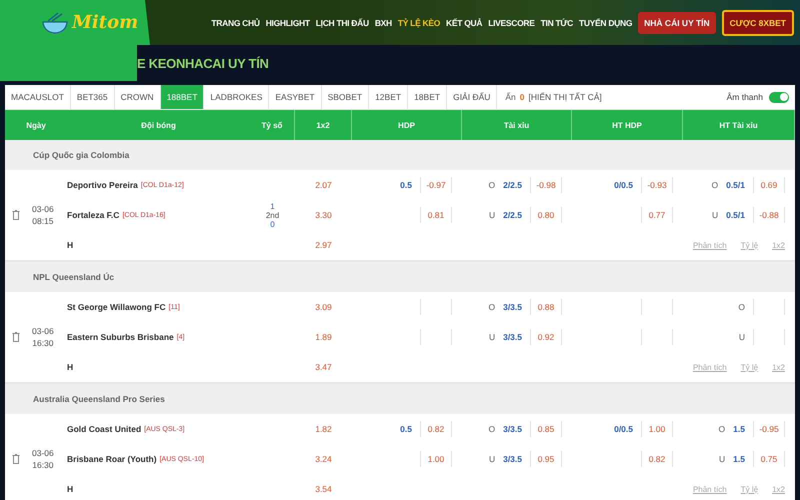 The height and width of the screenshot is (500, 800). I want to click on nav-link: LỊCH THI ĐẤU, so click(342, 23).